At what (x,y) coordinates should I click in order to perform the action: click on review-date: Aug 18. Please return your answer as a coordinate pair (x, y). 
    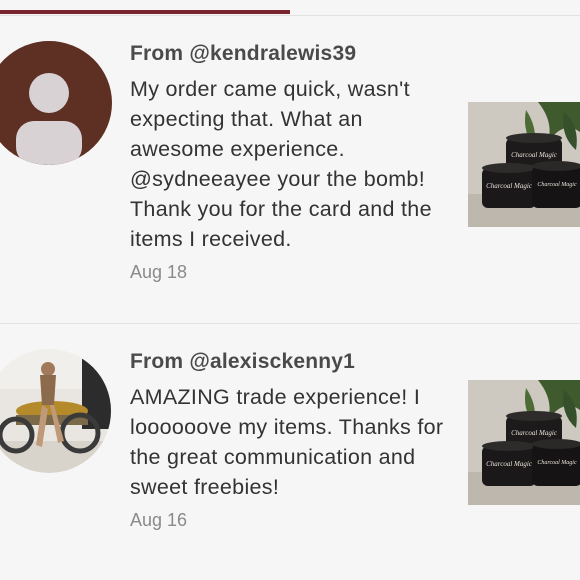
    Looking at the image, I should click on (159, 272).